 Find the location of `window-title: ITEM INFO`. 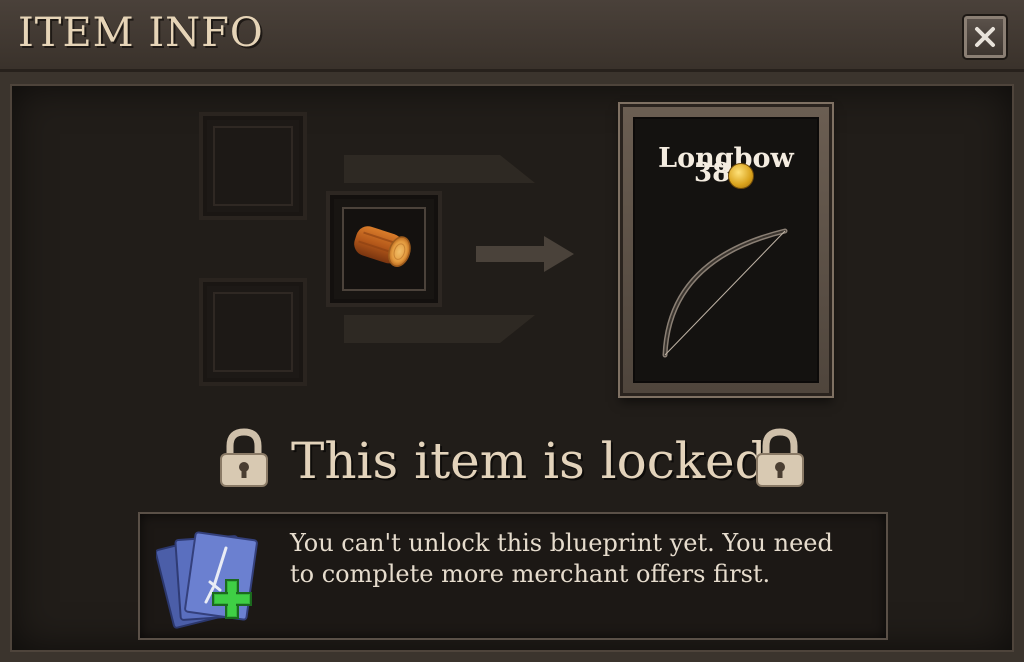

window-title: ITEM INFO is located at coordinates (141, 33).